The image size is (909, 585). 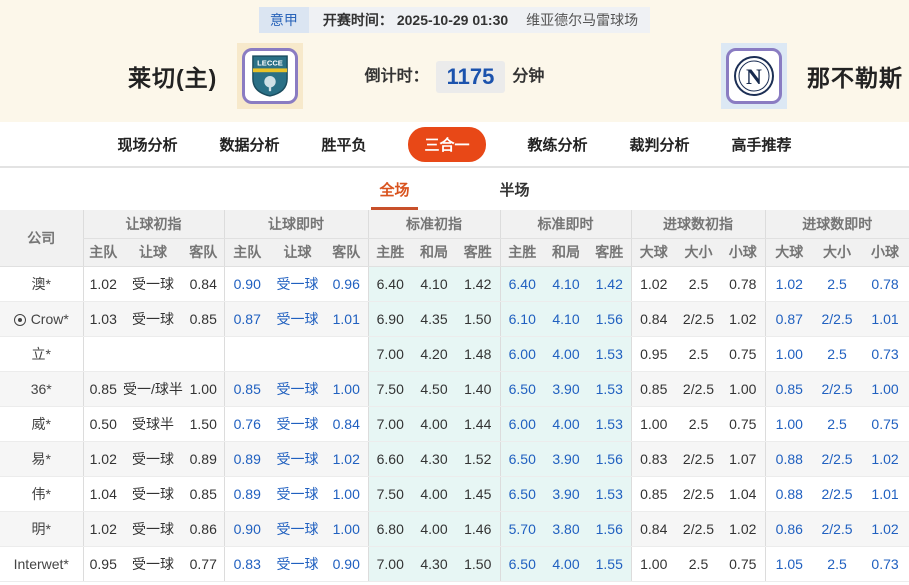 I want to click on live-odds-cell: 0.75, so click(x=885, y=424).